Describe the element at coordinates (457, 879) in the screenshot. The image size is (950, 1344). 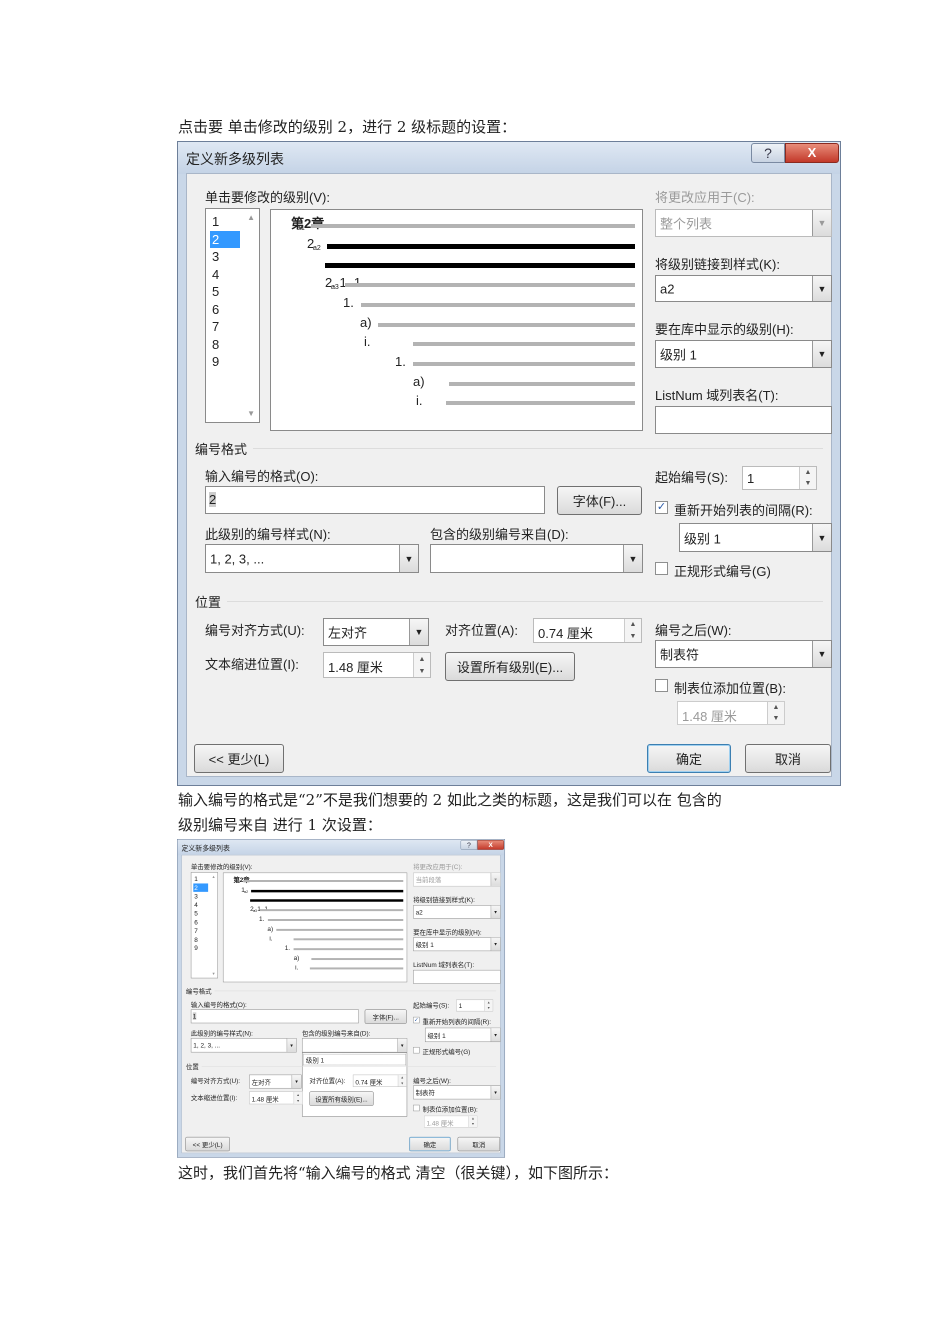
I see `apply-to-select: 当前段落 ▼` at that location.